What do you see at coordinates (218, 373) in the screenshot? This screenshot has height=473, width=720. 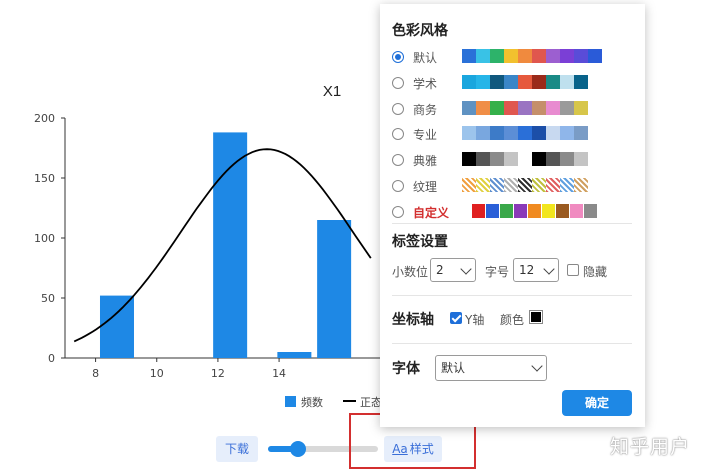 I see `x-tick-label: 12` at bounding box center [218, 373].